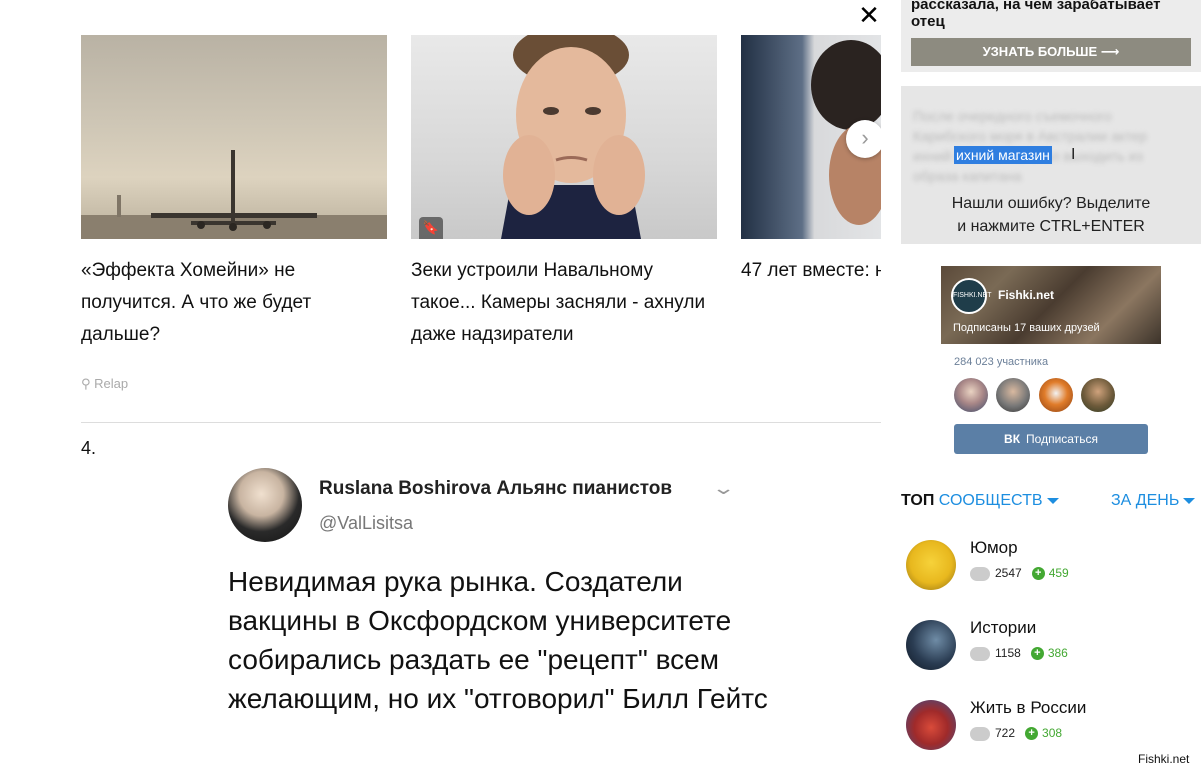  I want to click on article-title: 47 лет вместе: нелицеприятну Кобзоне, so click(811, 271).